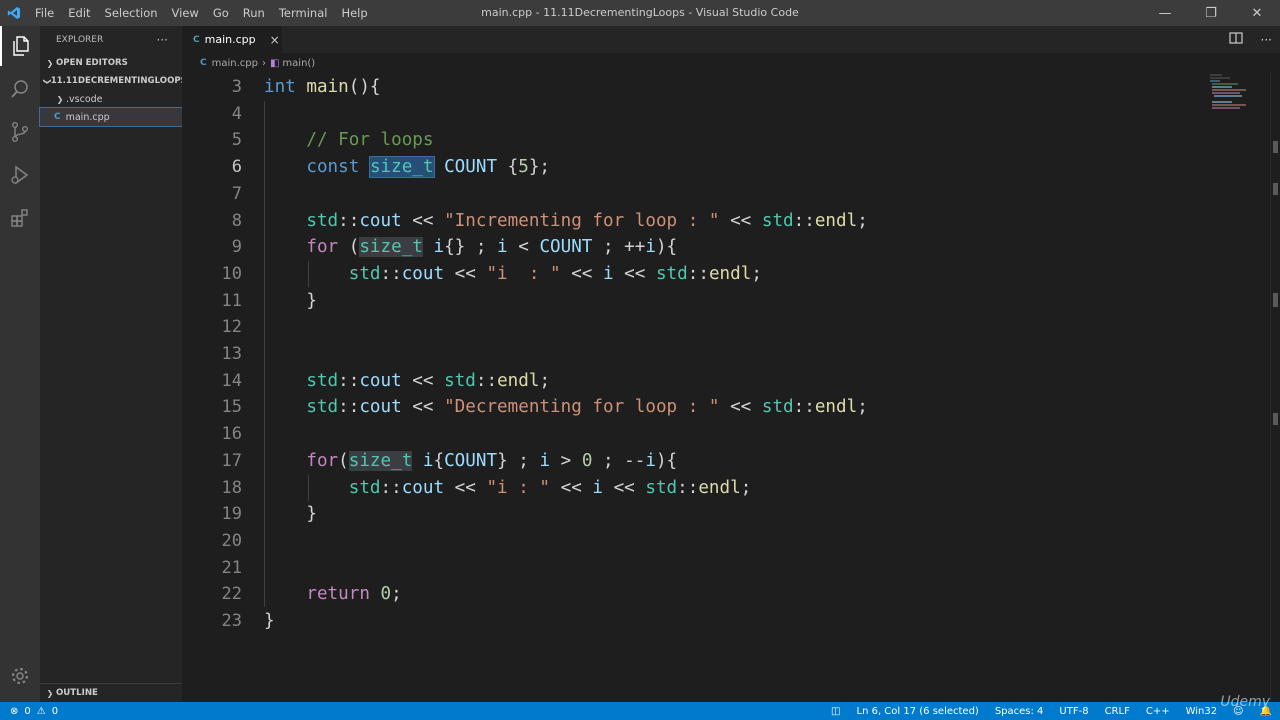 Image resolution: width=1280 pixels, height=720 pixels. Describe the element at coordinates (263, 63) in the screenshot. I see `chevron-right-icon: ›` at that location.